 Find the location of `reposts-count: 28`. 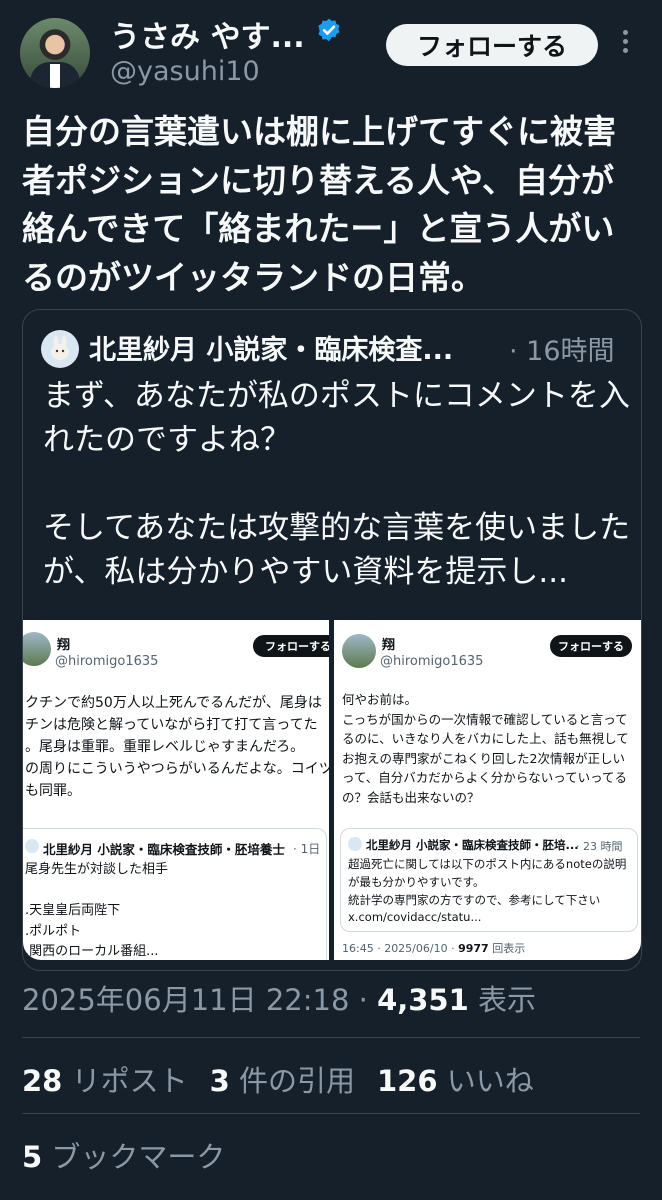

reposts-count: 28 is located at coordinates (42, 1081).